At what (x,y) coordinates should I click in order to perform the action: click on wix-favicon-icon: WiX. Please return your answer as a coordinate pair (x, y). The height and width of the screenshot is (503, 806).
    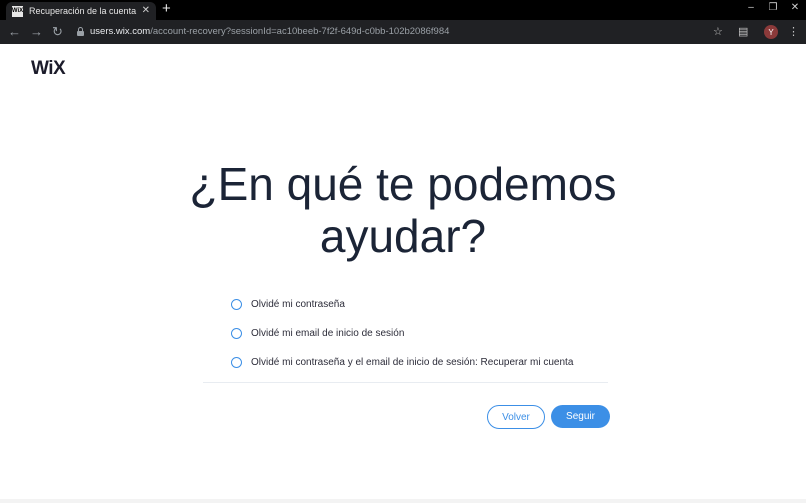
    Looking at the image, I should click on (17, 11).